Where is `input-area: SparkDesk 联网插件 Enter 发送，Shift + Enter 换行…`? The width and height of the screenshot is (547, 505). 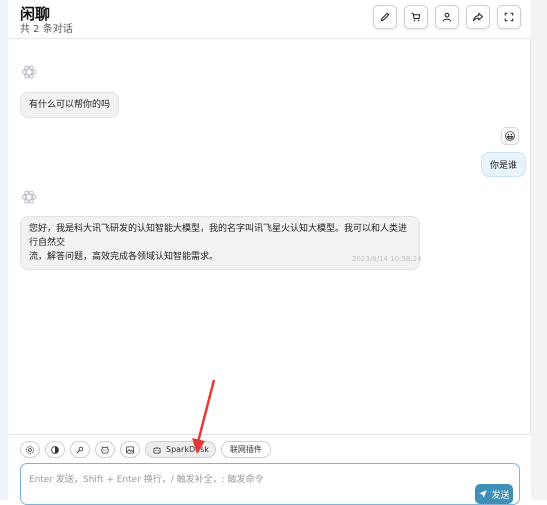 input-area: SparkDesk 联网插件 Enter 发送，Shift + Enter 换行… is located at coordinates (269, 469).